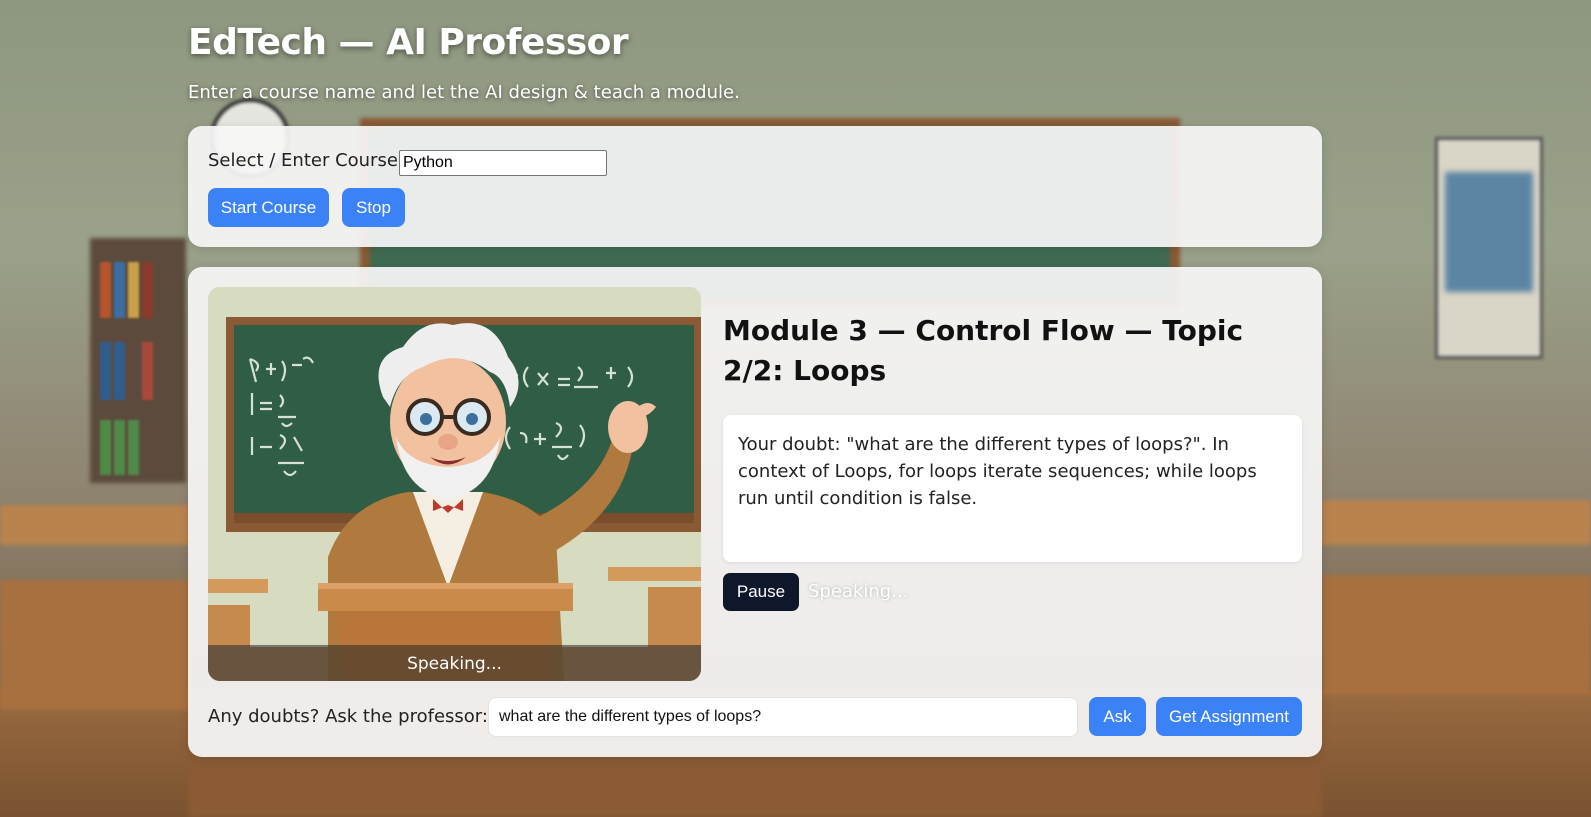 The width and height of the screenshot is (1591, 817). Describe the element at coordinates (348, 716) in the screenshot. I see `doubt-label: Any doubts? Ask the professor:` at that location.